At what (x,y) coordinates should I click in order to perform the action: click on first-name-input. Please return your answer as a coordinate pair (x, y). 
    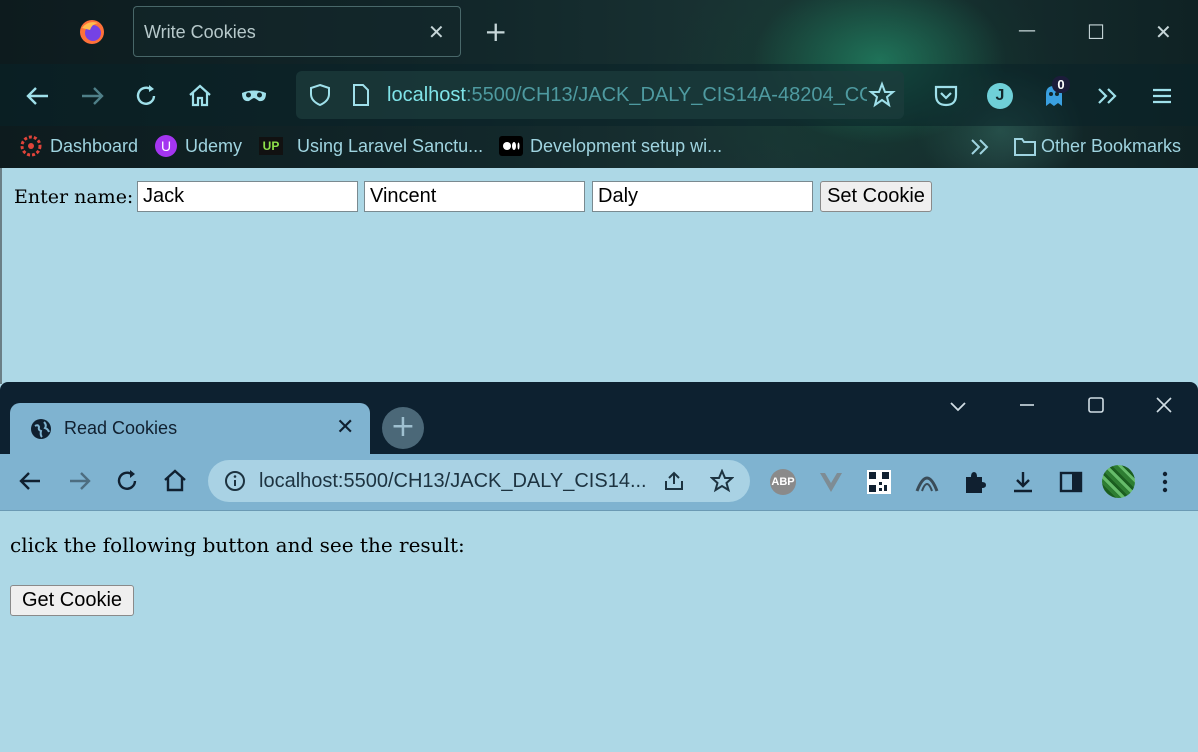
    Looking at the image, I should click on (247, 196).